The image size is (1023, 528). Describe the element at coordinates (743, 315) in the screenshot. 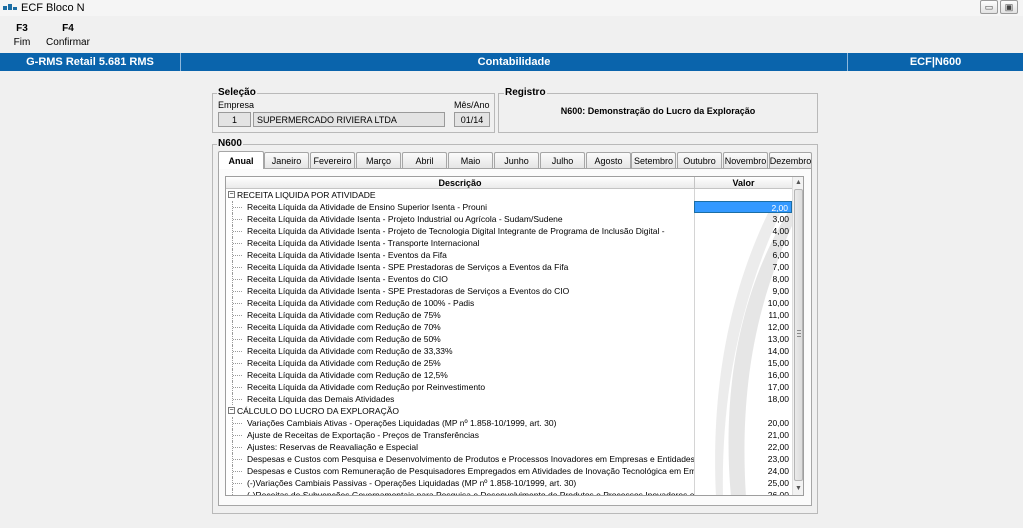

I see `row-value-cell: 11,00` at that location.